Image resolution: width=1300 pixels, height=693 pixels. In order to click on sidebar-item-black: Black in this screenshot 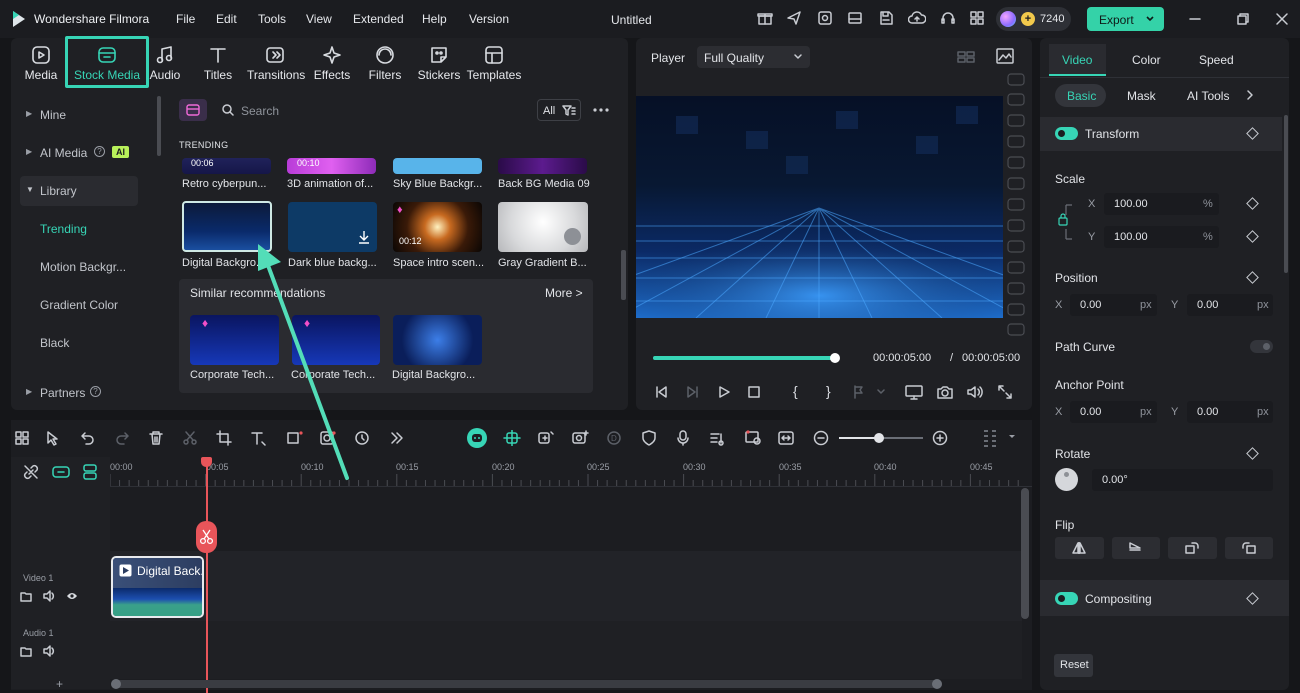, I will do `click(79, 343)`.